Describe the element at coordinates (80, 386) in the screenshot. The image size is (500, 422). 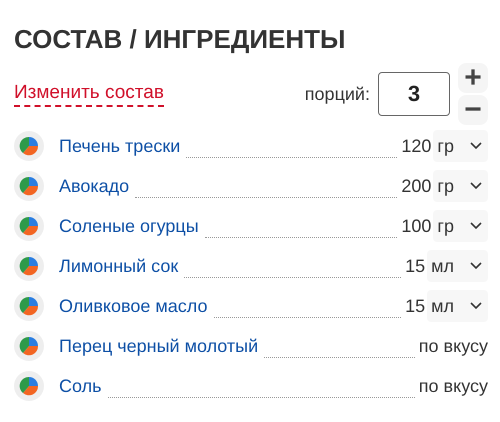
I see `ingredient-link: Соль` at that location.